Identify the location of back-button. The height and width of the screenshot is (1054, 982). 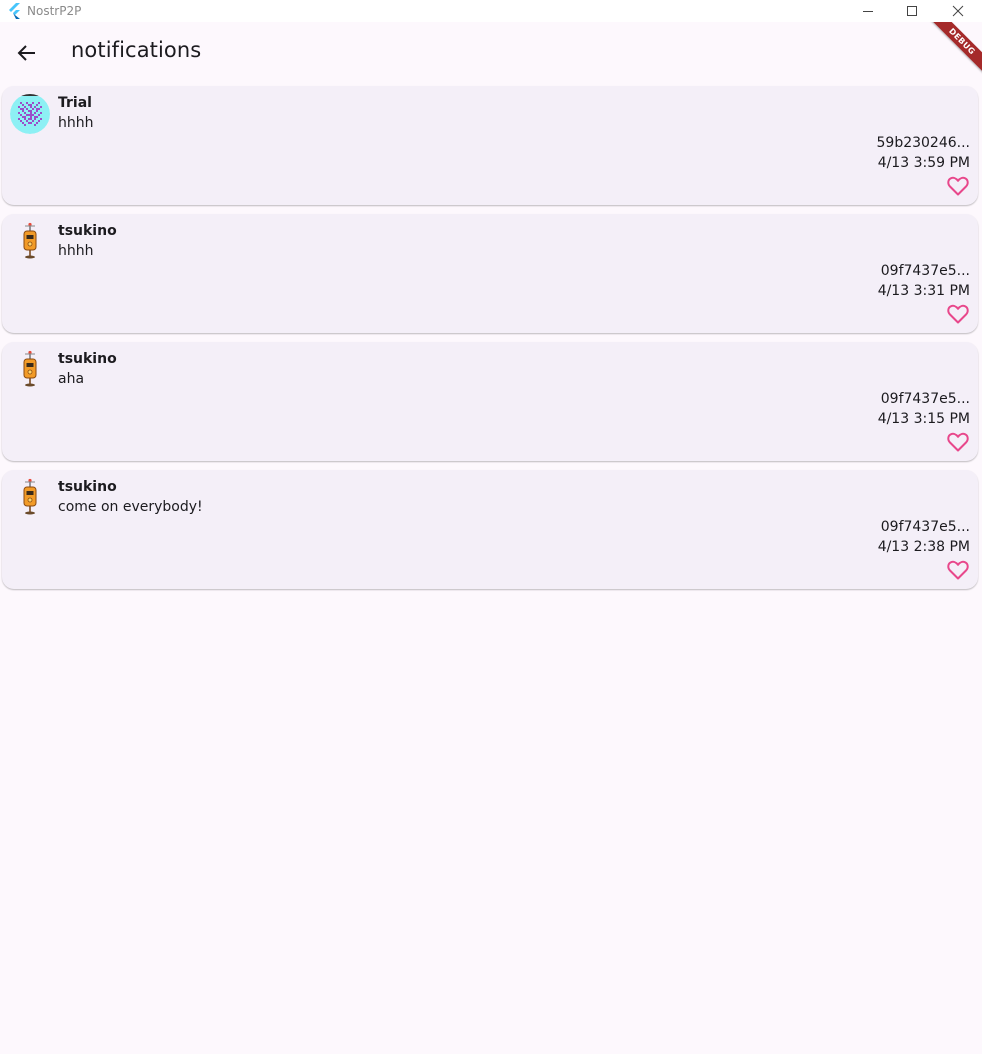
(27, 53).